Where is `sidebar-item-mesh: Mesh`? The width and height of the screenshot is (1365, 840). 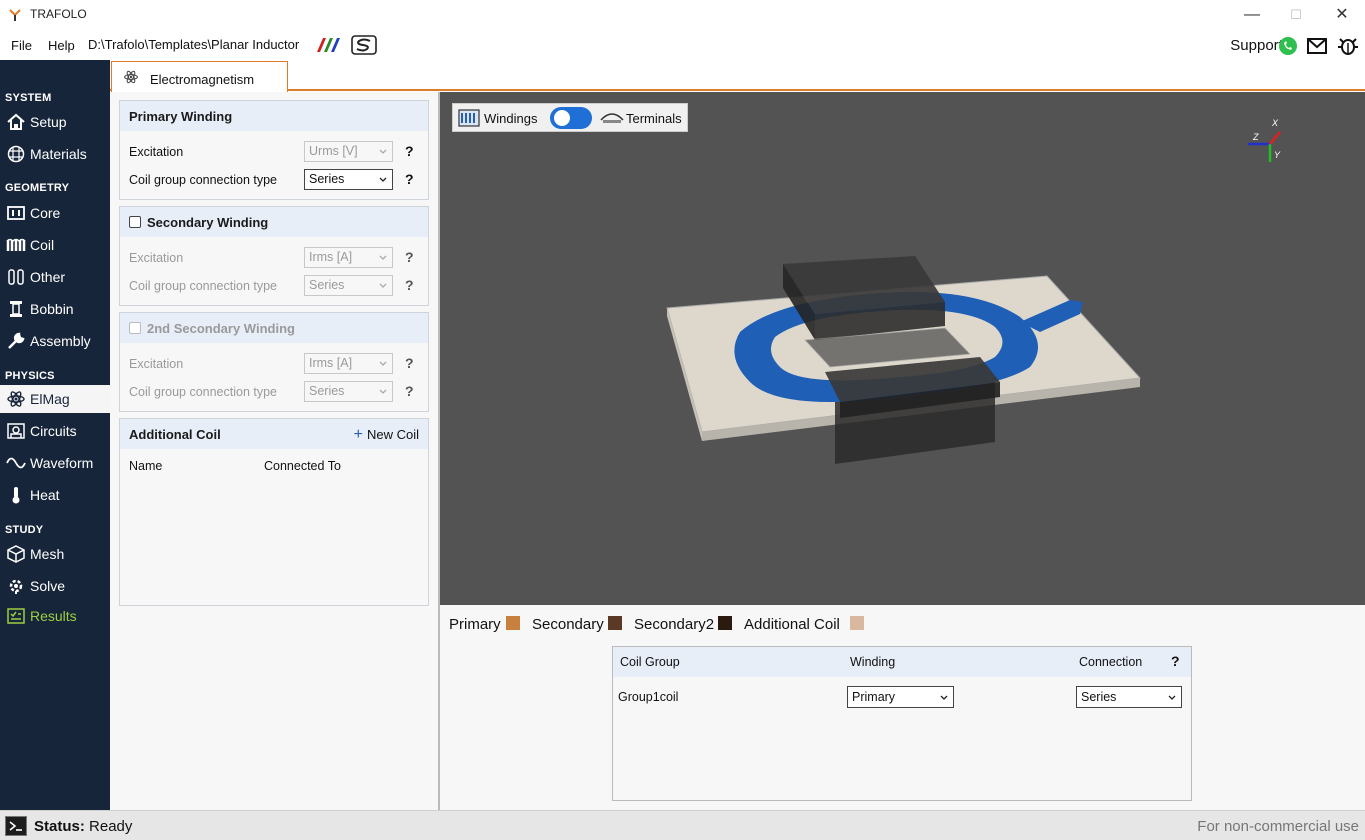 sidebar-item-mesh: Mesh is located at coordinates (55, 554).